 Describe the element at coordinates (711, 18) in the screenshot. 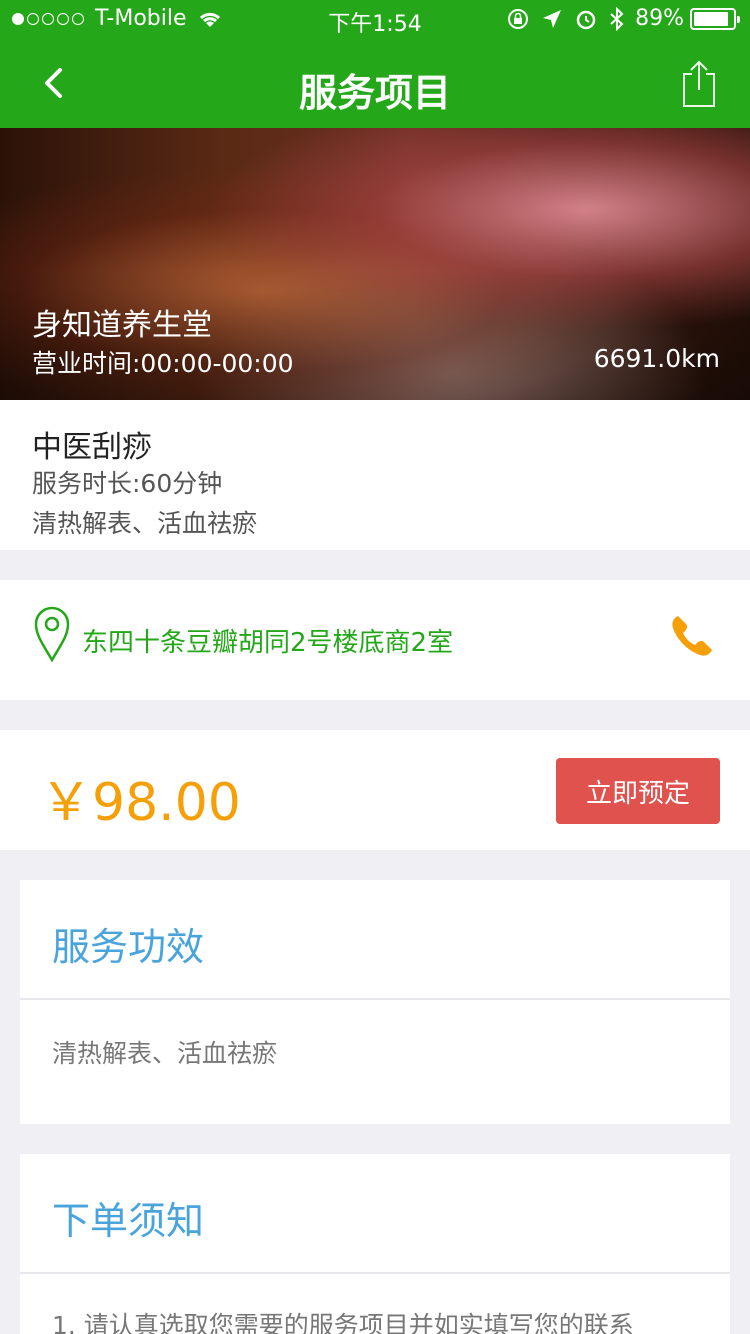

I see `battery-level-fill` at that location.